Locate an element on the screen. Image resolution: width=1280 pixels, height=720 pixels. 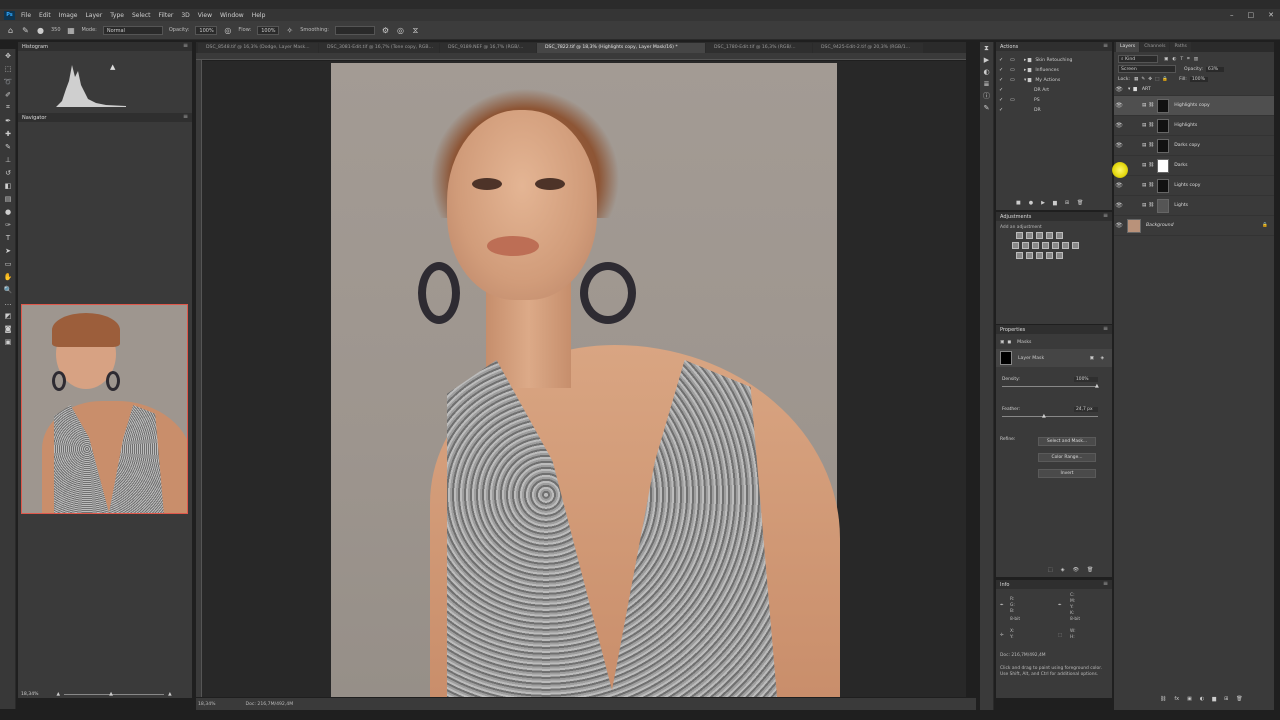
new-action-icon: ⊞ is located at coordinates (1067, 203).